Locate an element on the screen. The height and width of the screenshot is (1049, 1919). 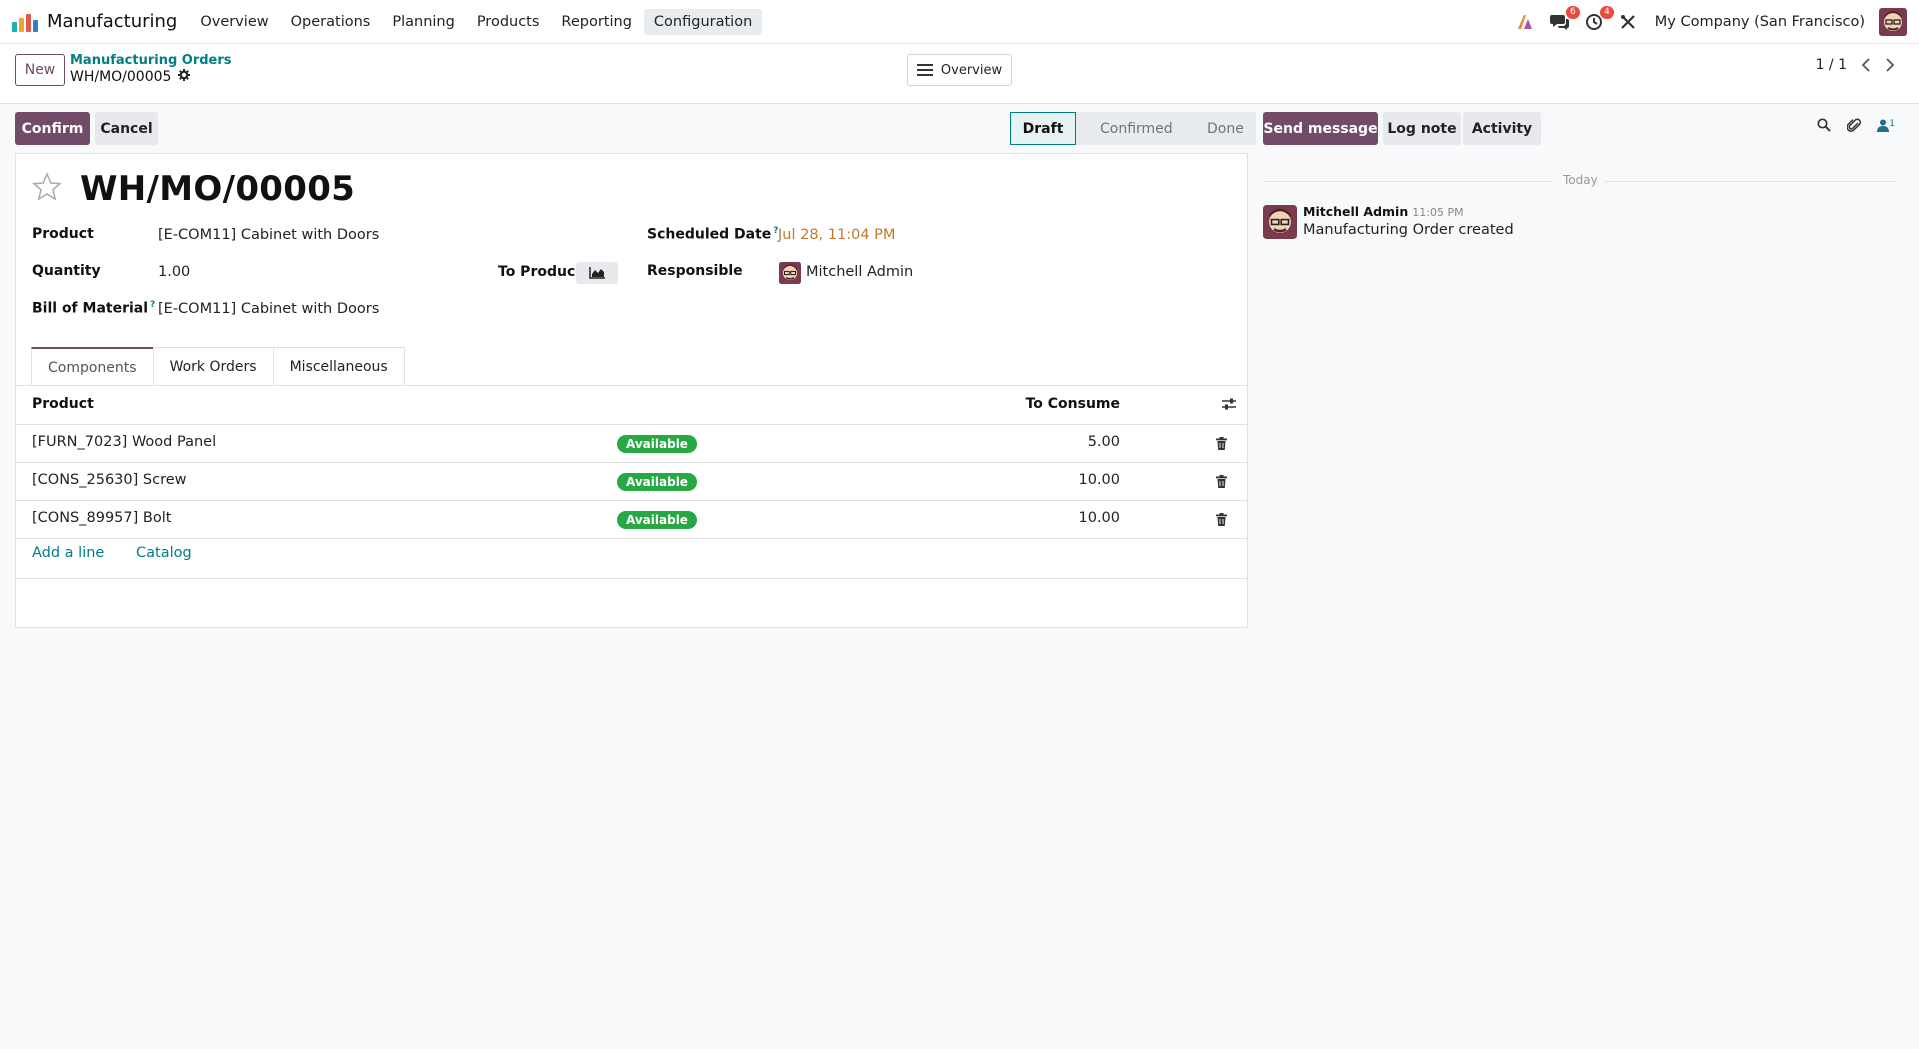
responsible-label: Responsible is located at coordinates (695, 271).